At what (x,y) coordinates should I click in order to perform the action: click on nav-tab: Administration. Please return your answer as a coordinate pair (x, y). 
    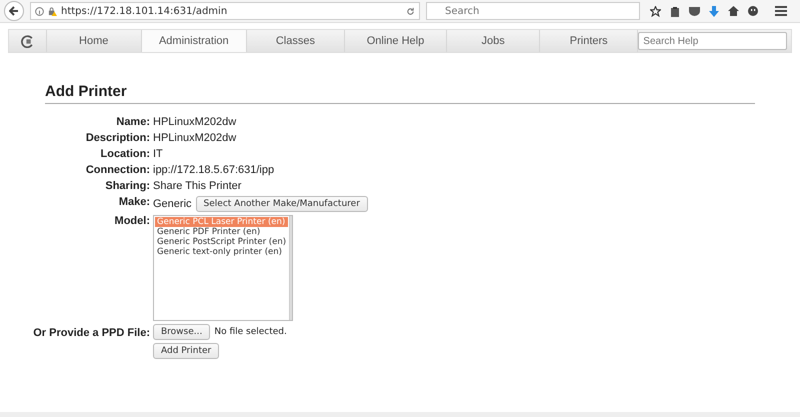
    Looking at the image, I should click on (194, 41).